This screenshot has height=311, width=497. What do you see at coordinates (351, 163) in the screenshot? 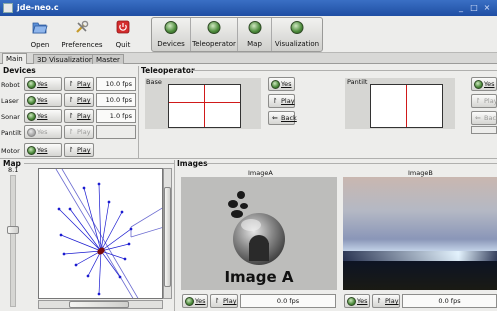
I see `images-title-rule` at bounding box center [351, 163].